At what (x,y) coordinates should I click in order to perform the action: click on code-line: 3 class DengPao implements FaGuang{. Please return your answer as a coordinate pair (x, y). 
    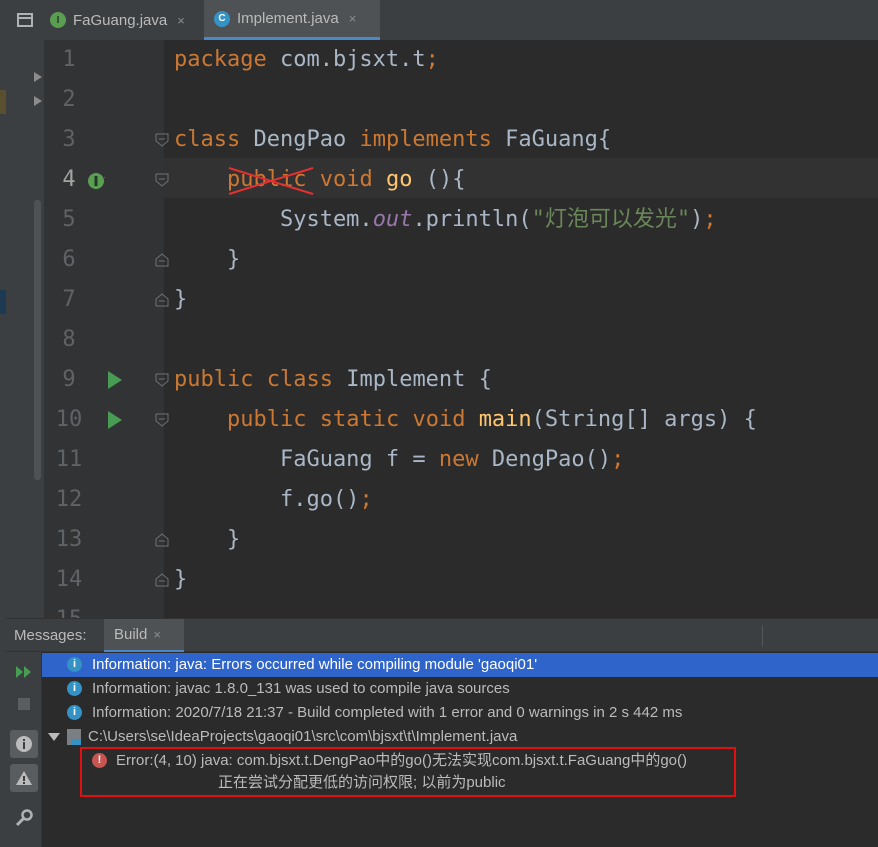
    Looking at the image, I should click on (439, 140).